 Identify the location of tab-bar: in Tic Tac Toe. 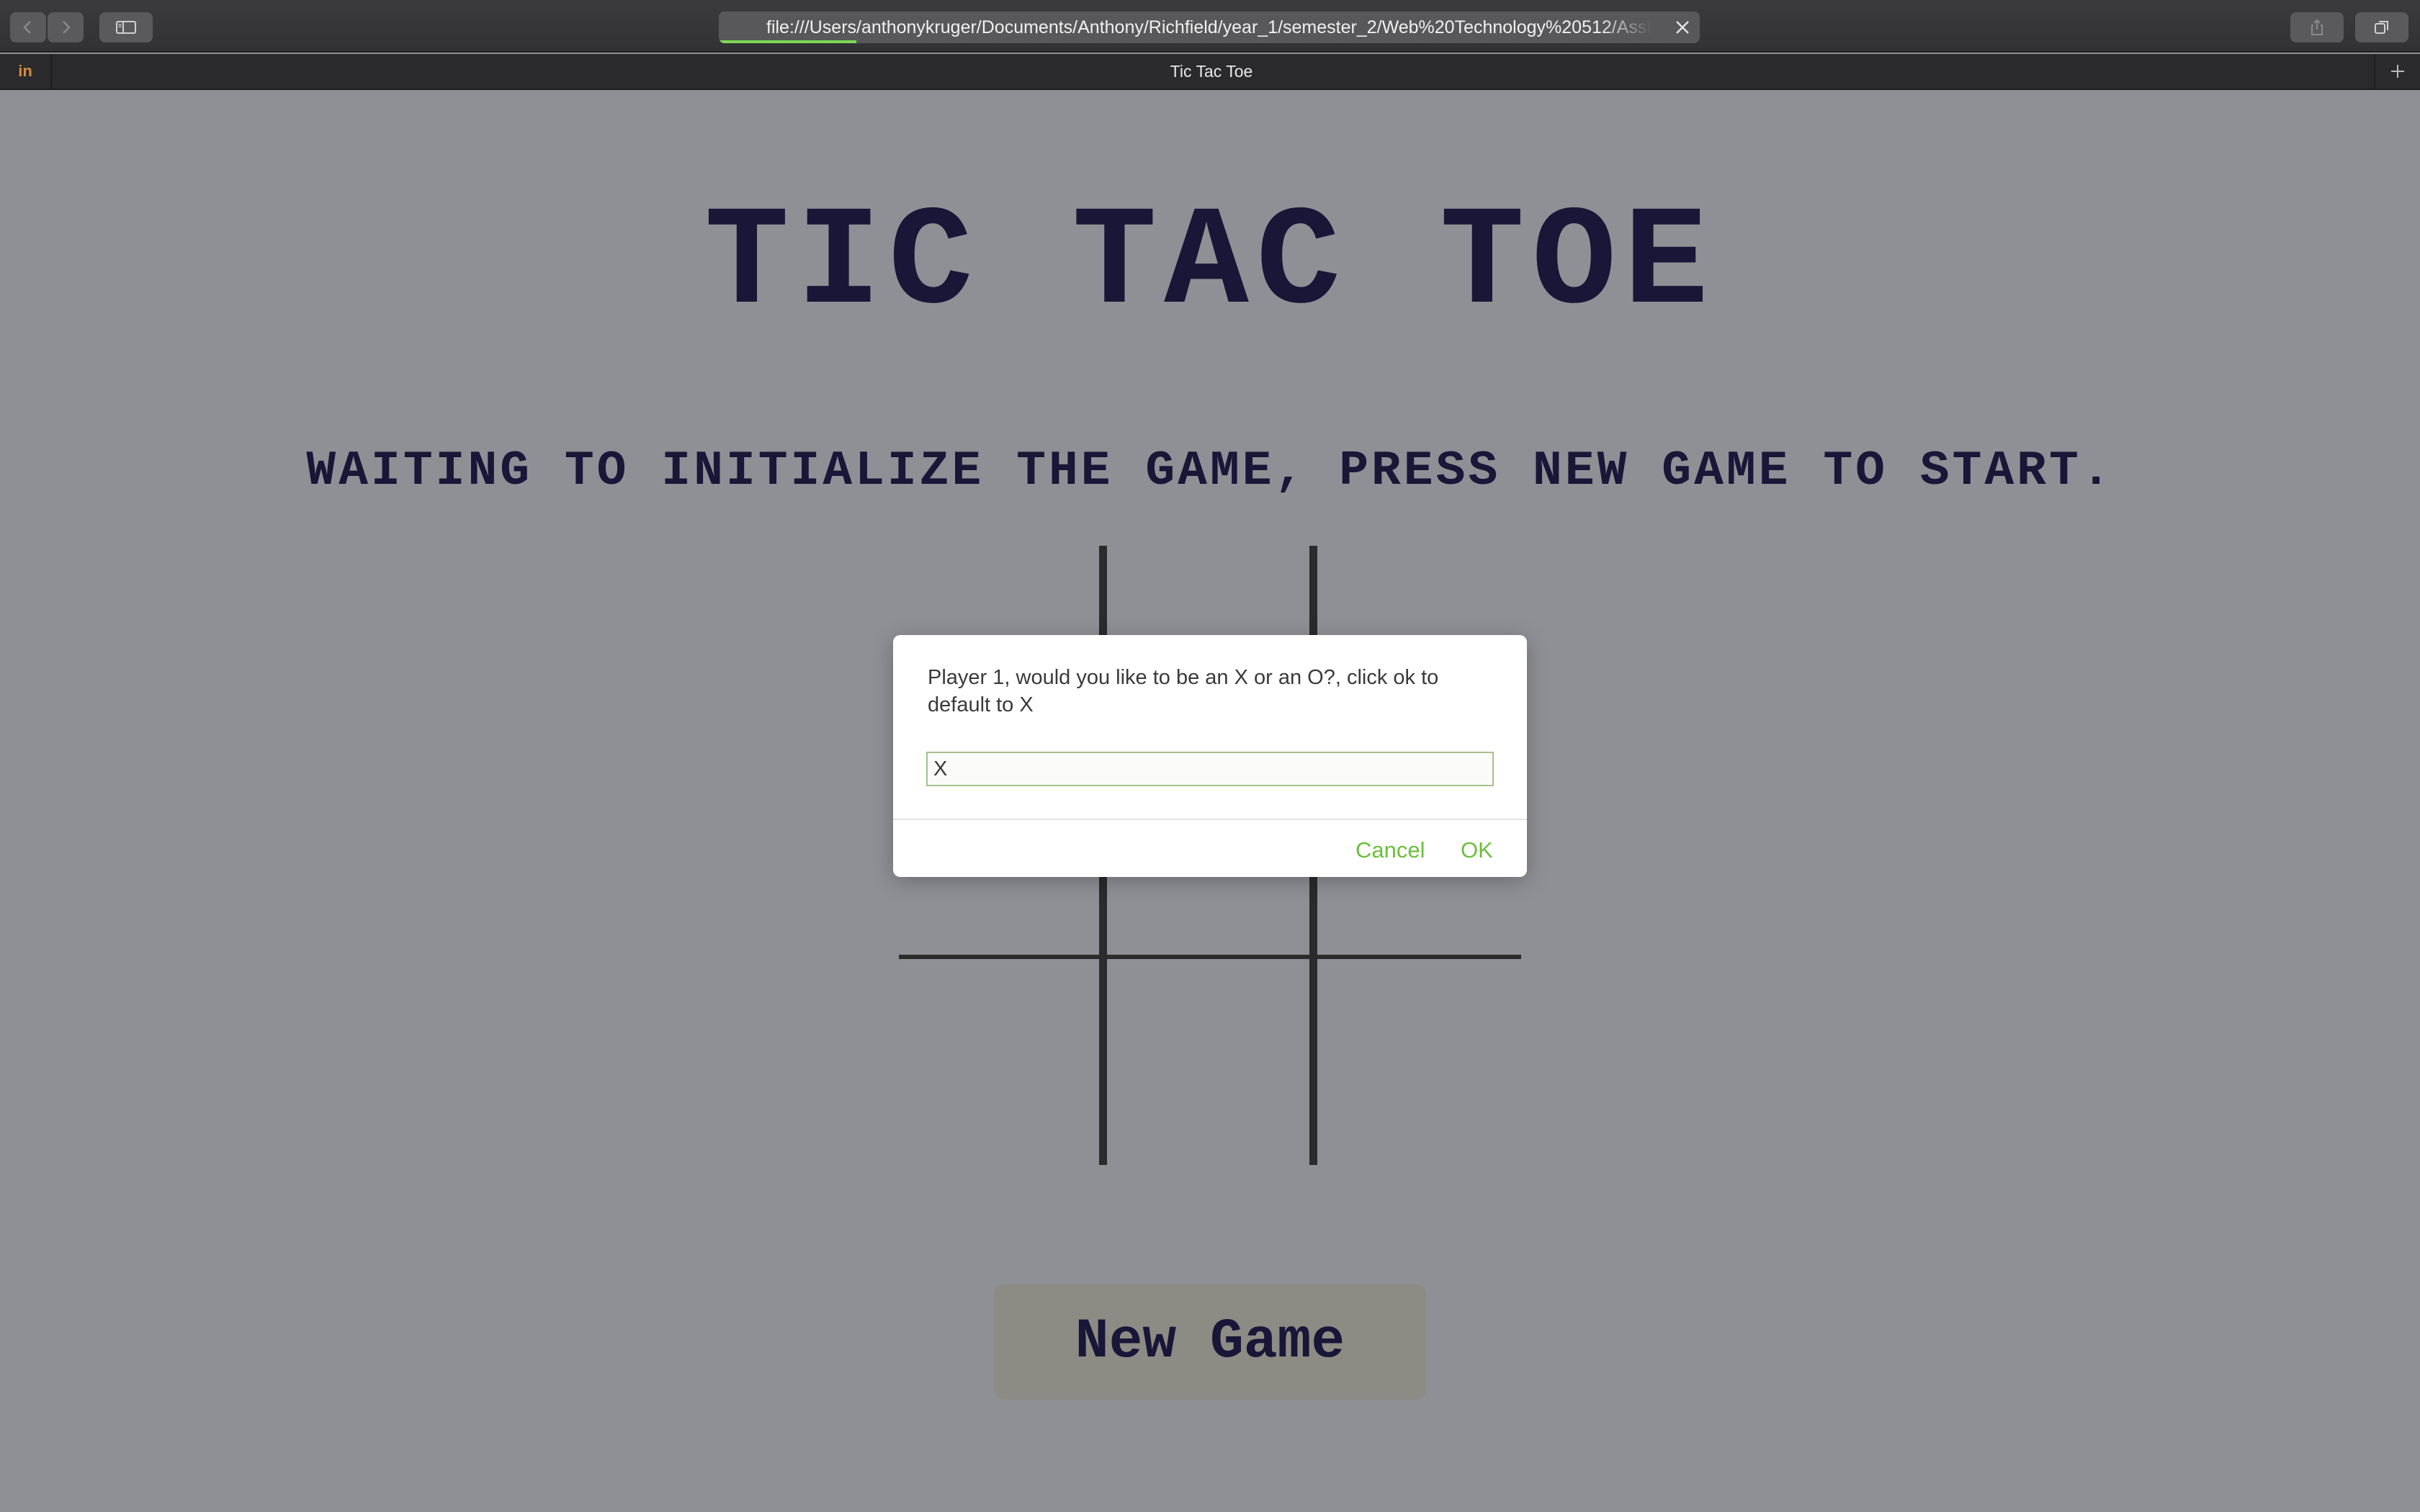
(1210, 72).